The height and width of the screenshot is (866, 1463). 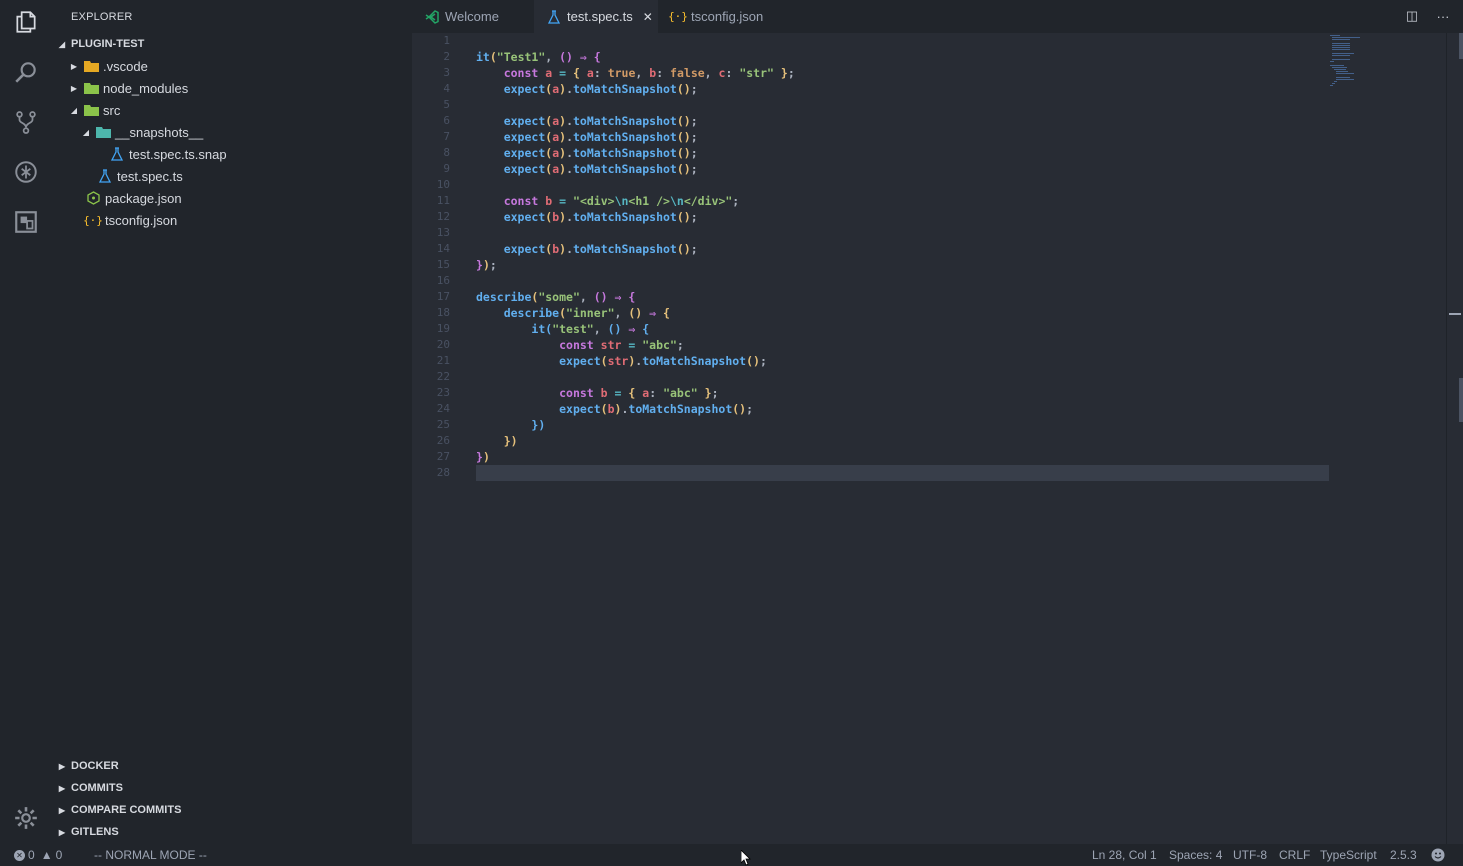 What do you see at coordinates (446, 56) in the screenshot?
I see `line-number: 2` at bounding box center [446, 56].